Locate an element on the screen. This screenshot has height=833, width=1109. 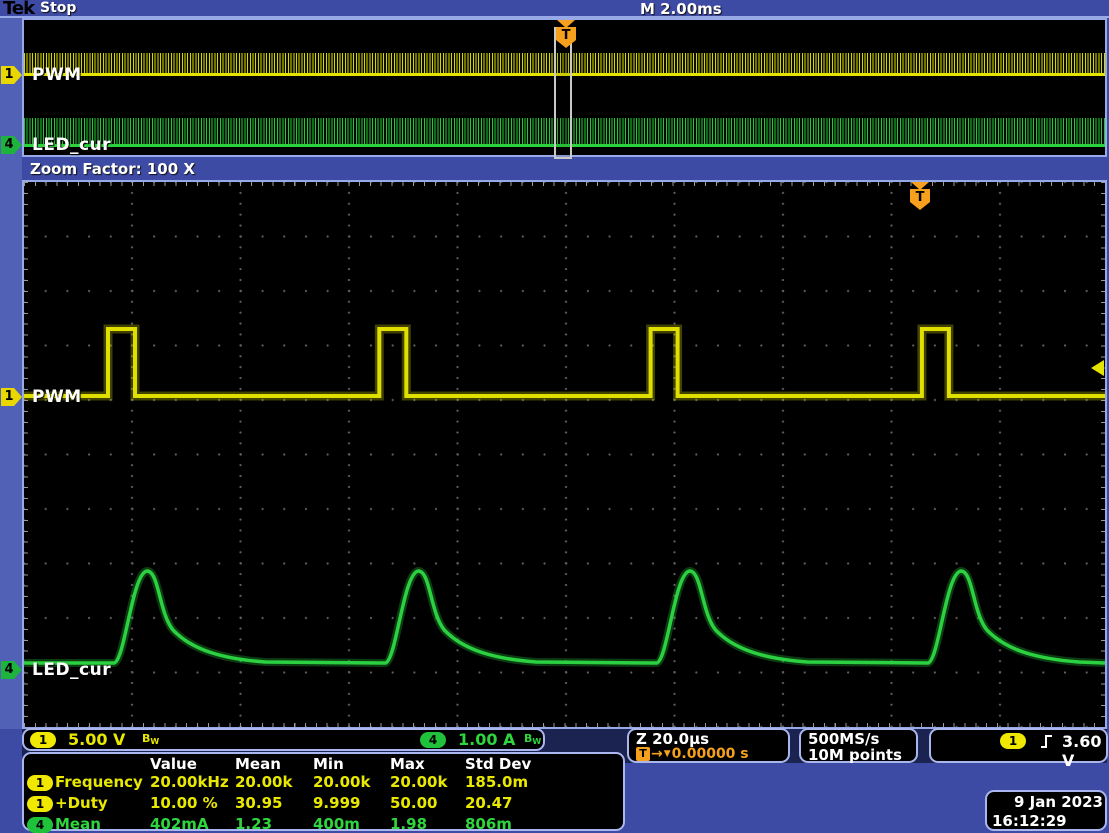
acquisition-readout-box: 500MS/s 10M points is located at coordinates (858, 746).